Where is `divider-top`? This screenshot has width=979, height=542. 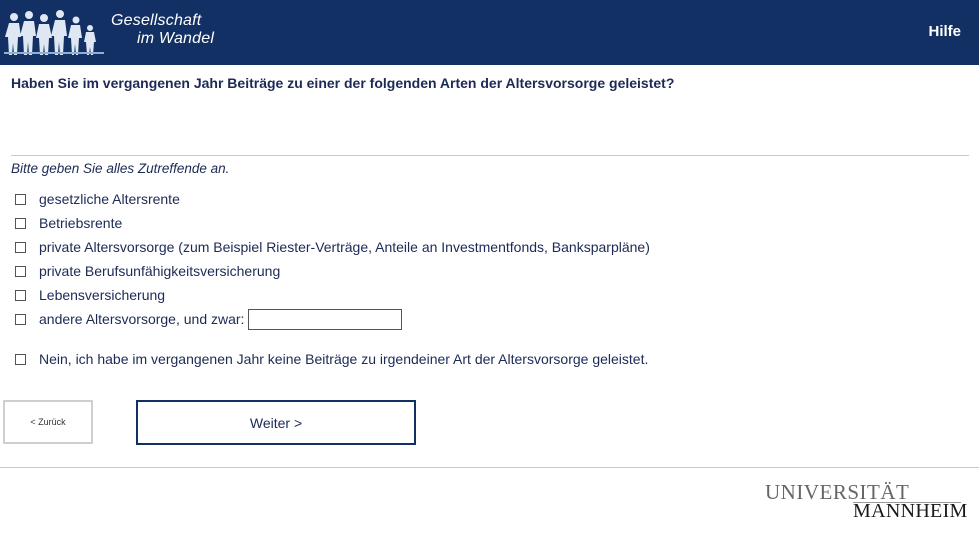
divider-top is located at coordinates (490, 155).